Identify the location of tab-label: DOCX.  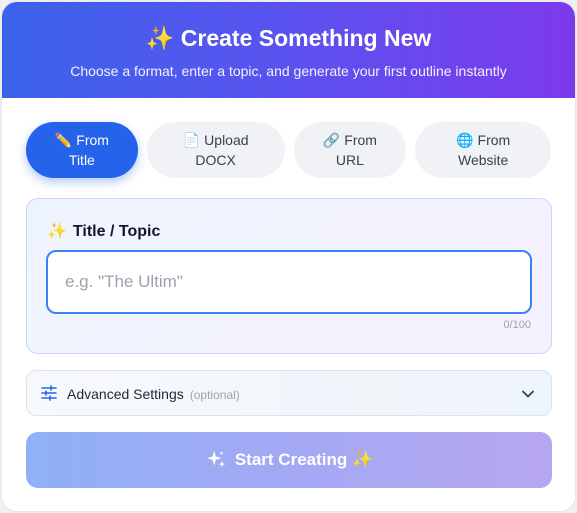
(215, 160).